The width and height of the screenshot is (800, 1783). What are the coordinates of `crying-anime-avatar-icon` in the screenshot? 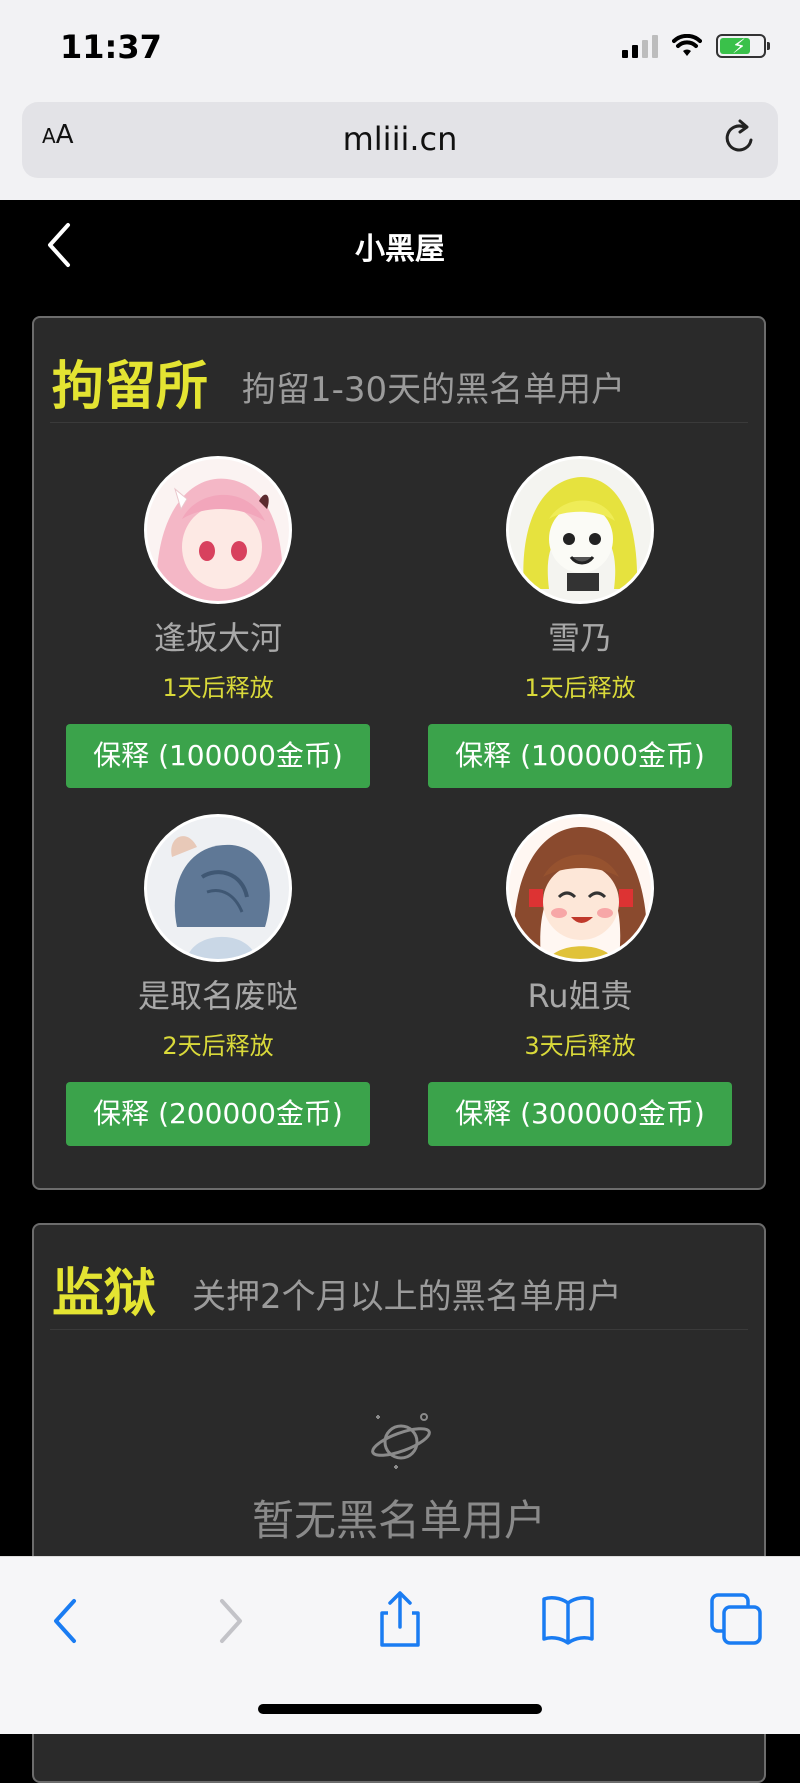 It's located at (580, 888).